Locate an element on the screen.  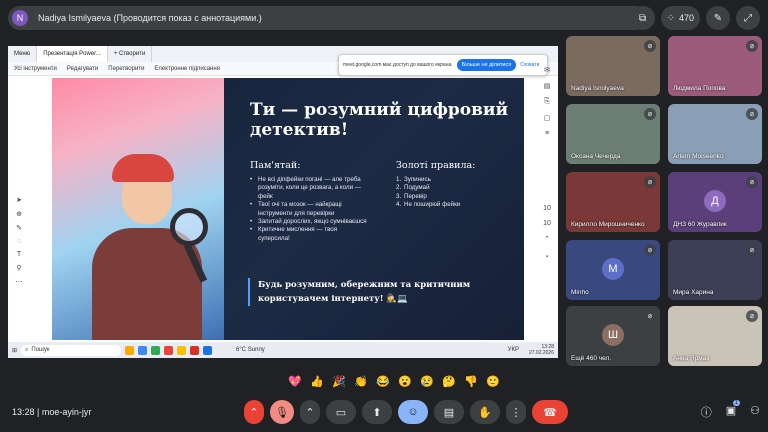
text-icon: T is located at coordinates (19, 254).